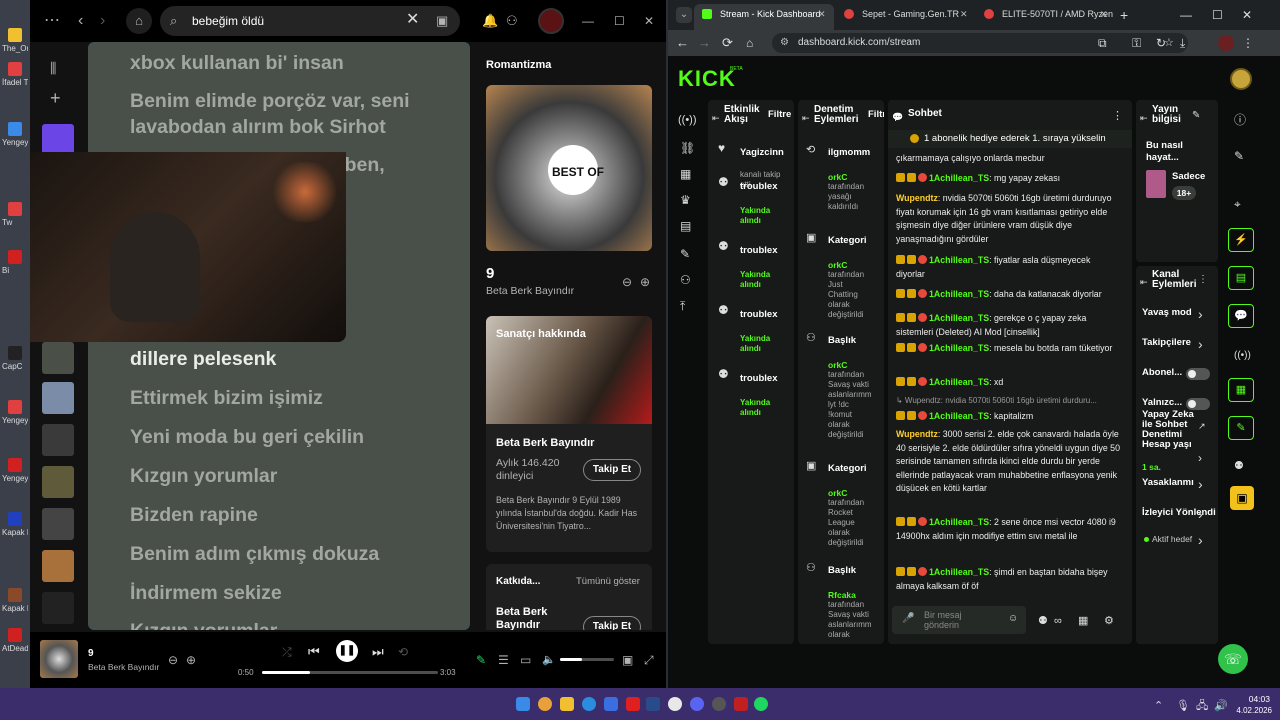 Image resolution: width=1280 pixels, height=720 pixels. Describe the element at coordinates (653, 704) in the screenshot. I see `steam-icon` at that location.